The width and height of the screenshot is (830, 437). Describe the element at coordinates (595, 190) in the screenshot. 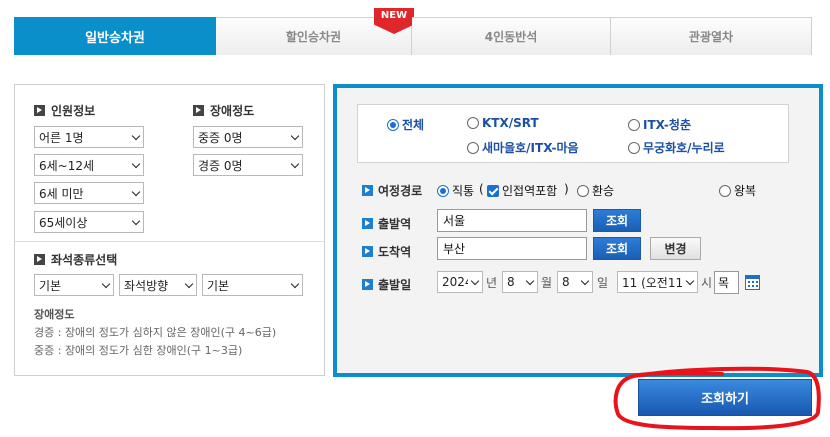

I see `route-transfer-radio: 환승` at that location.